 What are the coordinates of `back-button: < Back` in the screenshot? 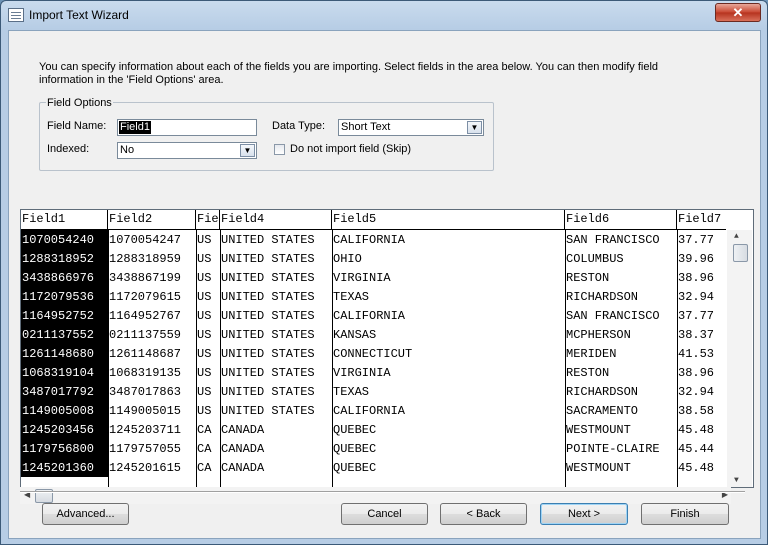 It's located at (483, 514).